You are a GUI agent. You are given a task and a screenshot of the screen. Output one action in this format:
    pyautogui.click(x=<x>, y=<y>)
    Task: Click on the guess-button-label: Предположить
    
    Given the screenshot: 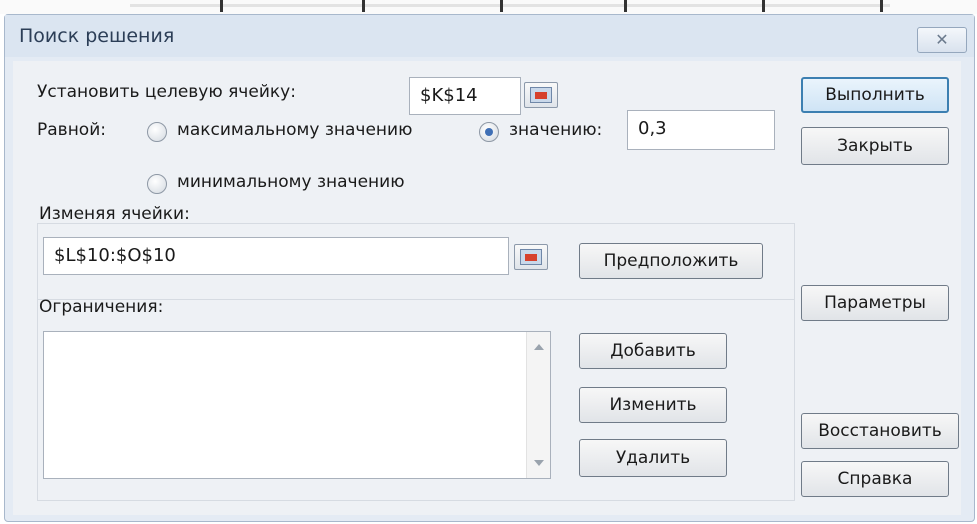 What is the action you would take?
    pyautogui.click(x=671, y=261)
    